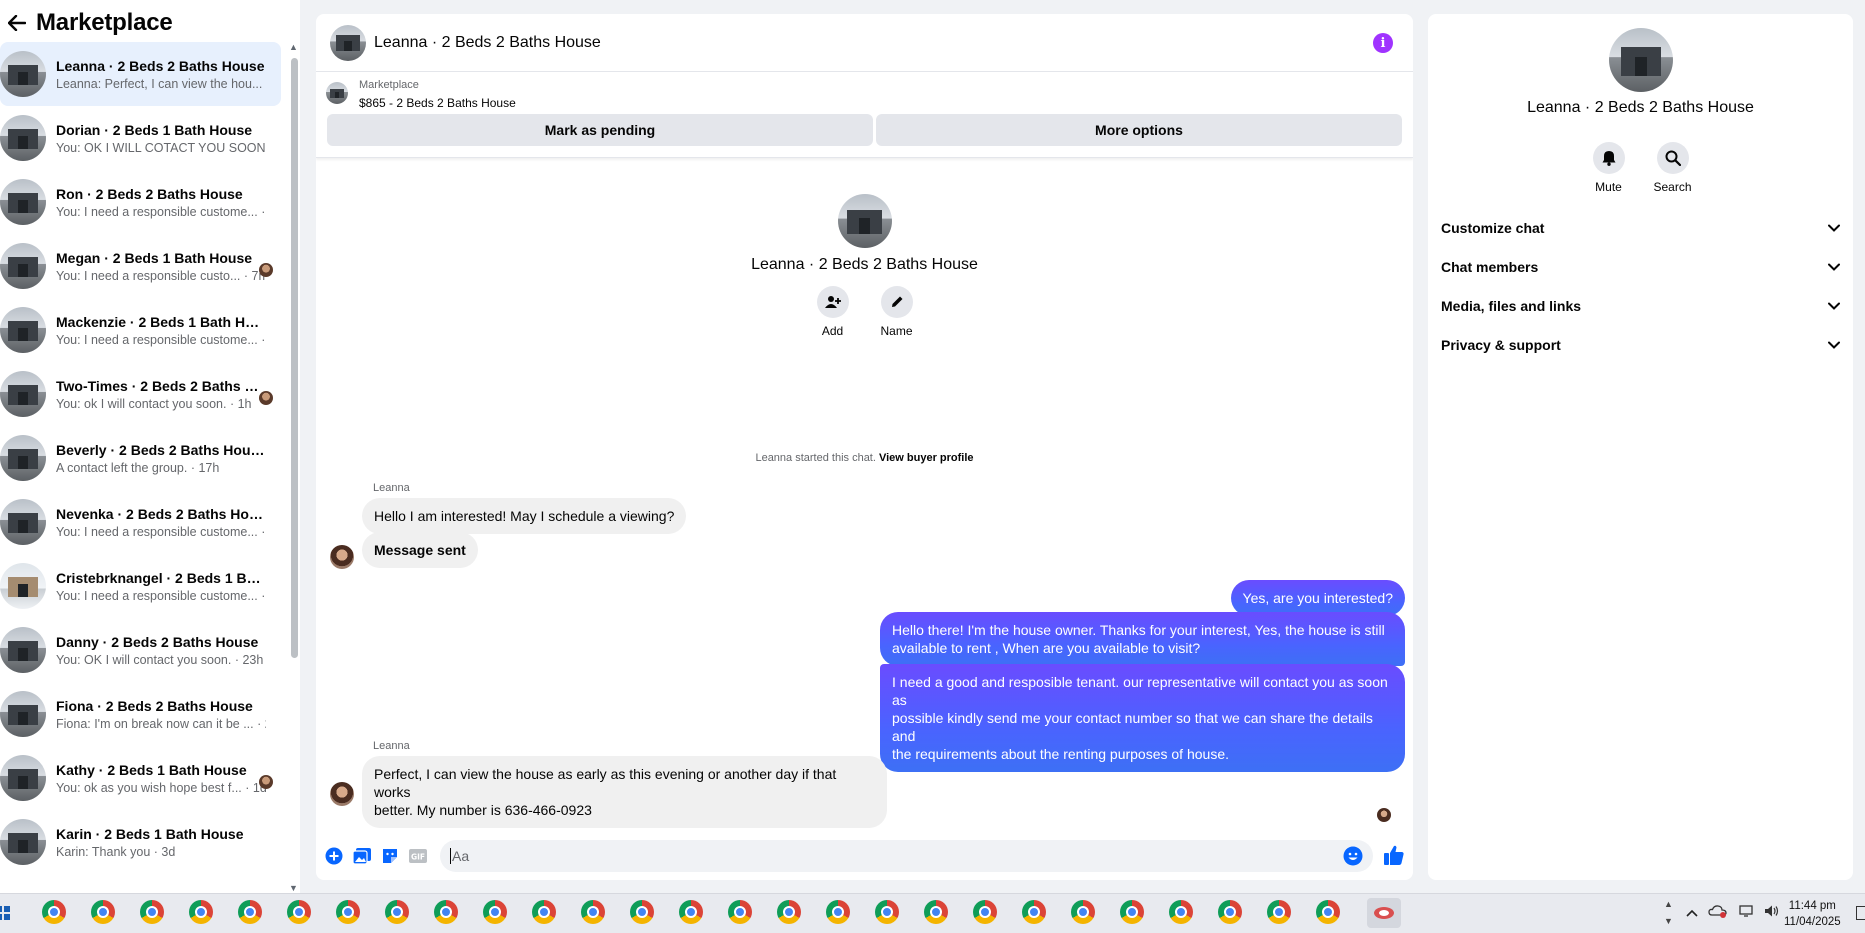  Describe the element at coordinates (161, 147) in the screenshot. I see `conversation-preview: You: OK I WILL COTACT YOU SOON. · 1m` at that location.